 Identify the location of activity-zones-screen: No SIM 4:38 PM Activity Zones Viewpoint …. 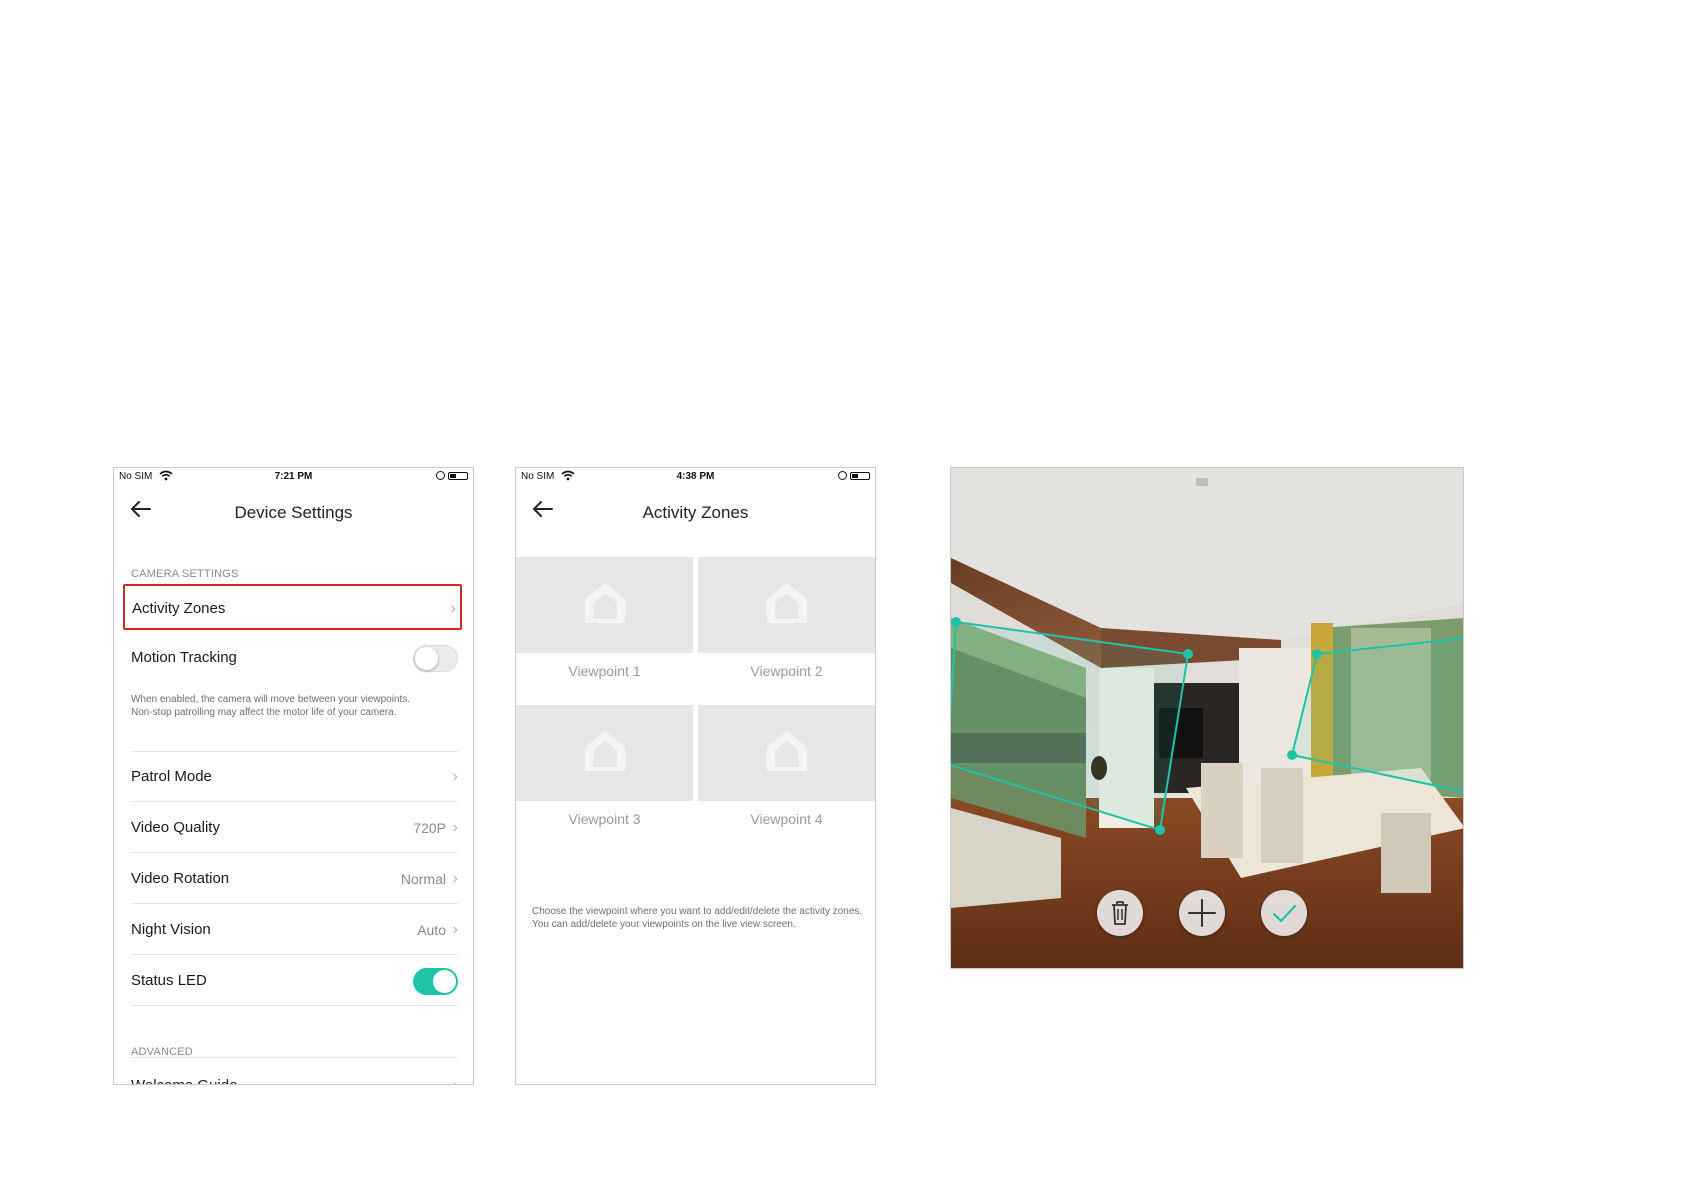
(695, 776).